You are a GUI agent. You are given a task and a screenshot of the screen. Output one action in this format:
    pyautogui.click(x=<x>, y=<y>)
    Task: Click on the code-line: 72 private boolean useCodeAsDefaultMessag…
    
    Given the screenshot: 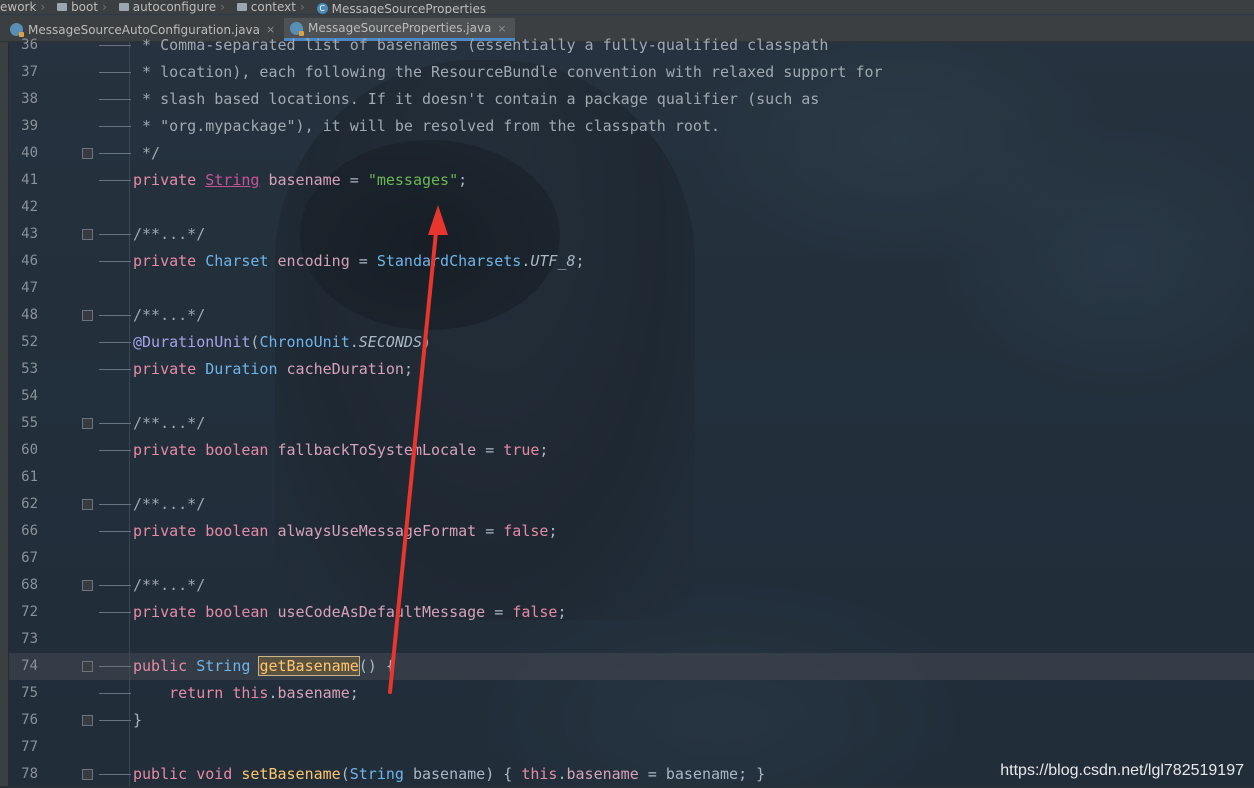 What is the action you would take?
    pyautogui.click(x=631, y=612)
    